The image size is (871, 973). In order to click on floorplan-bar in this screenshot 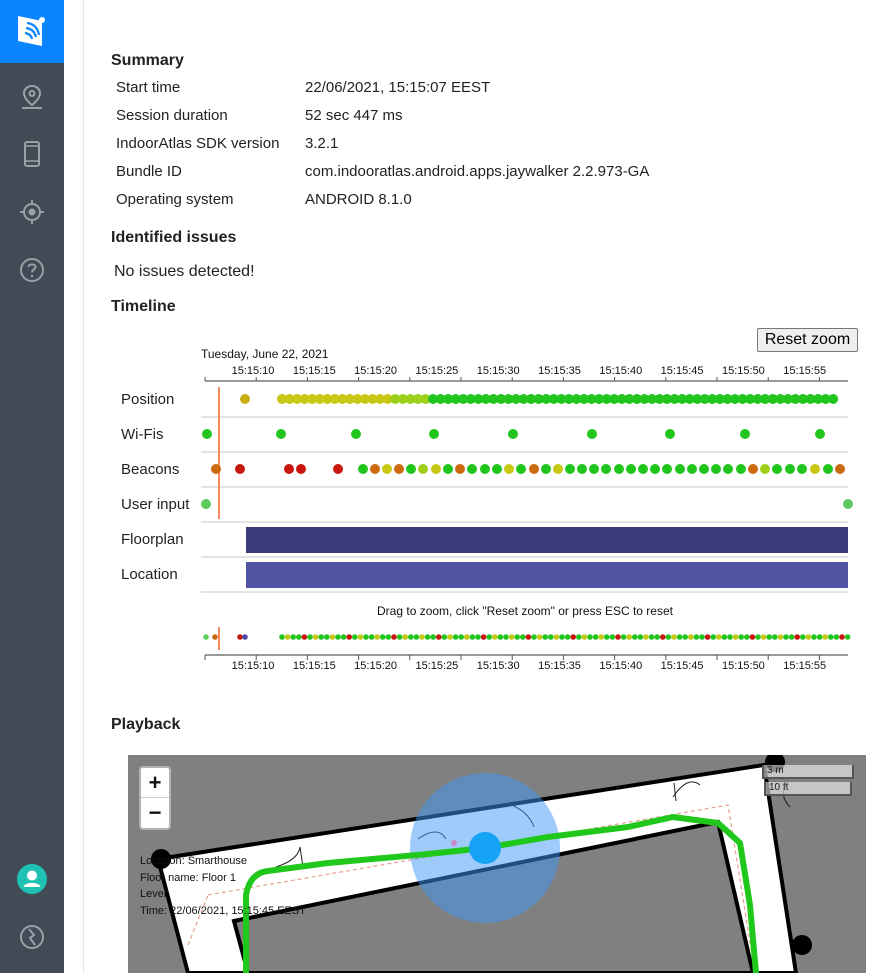, I will do `click(547, 540)`.